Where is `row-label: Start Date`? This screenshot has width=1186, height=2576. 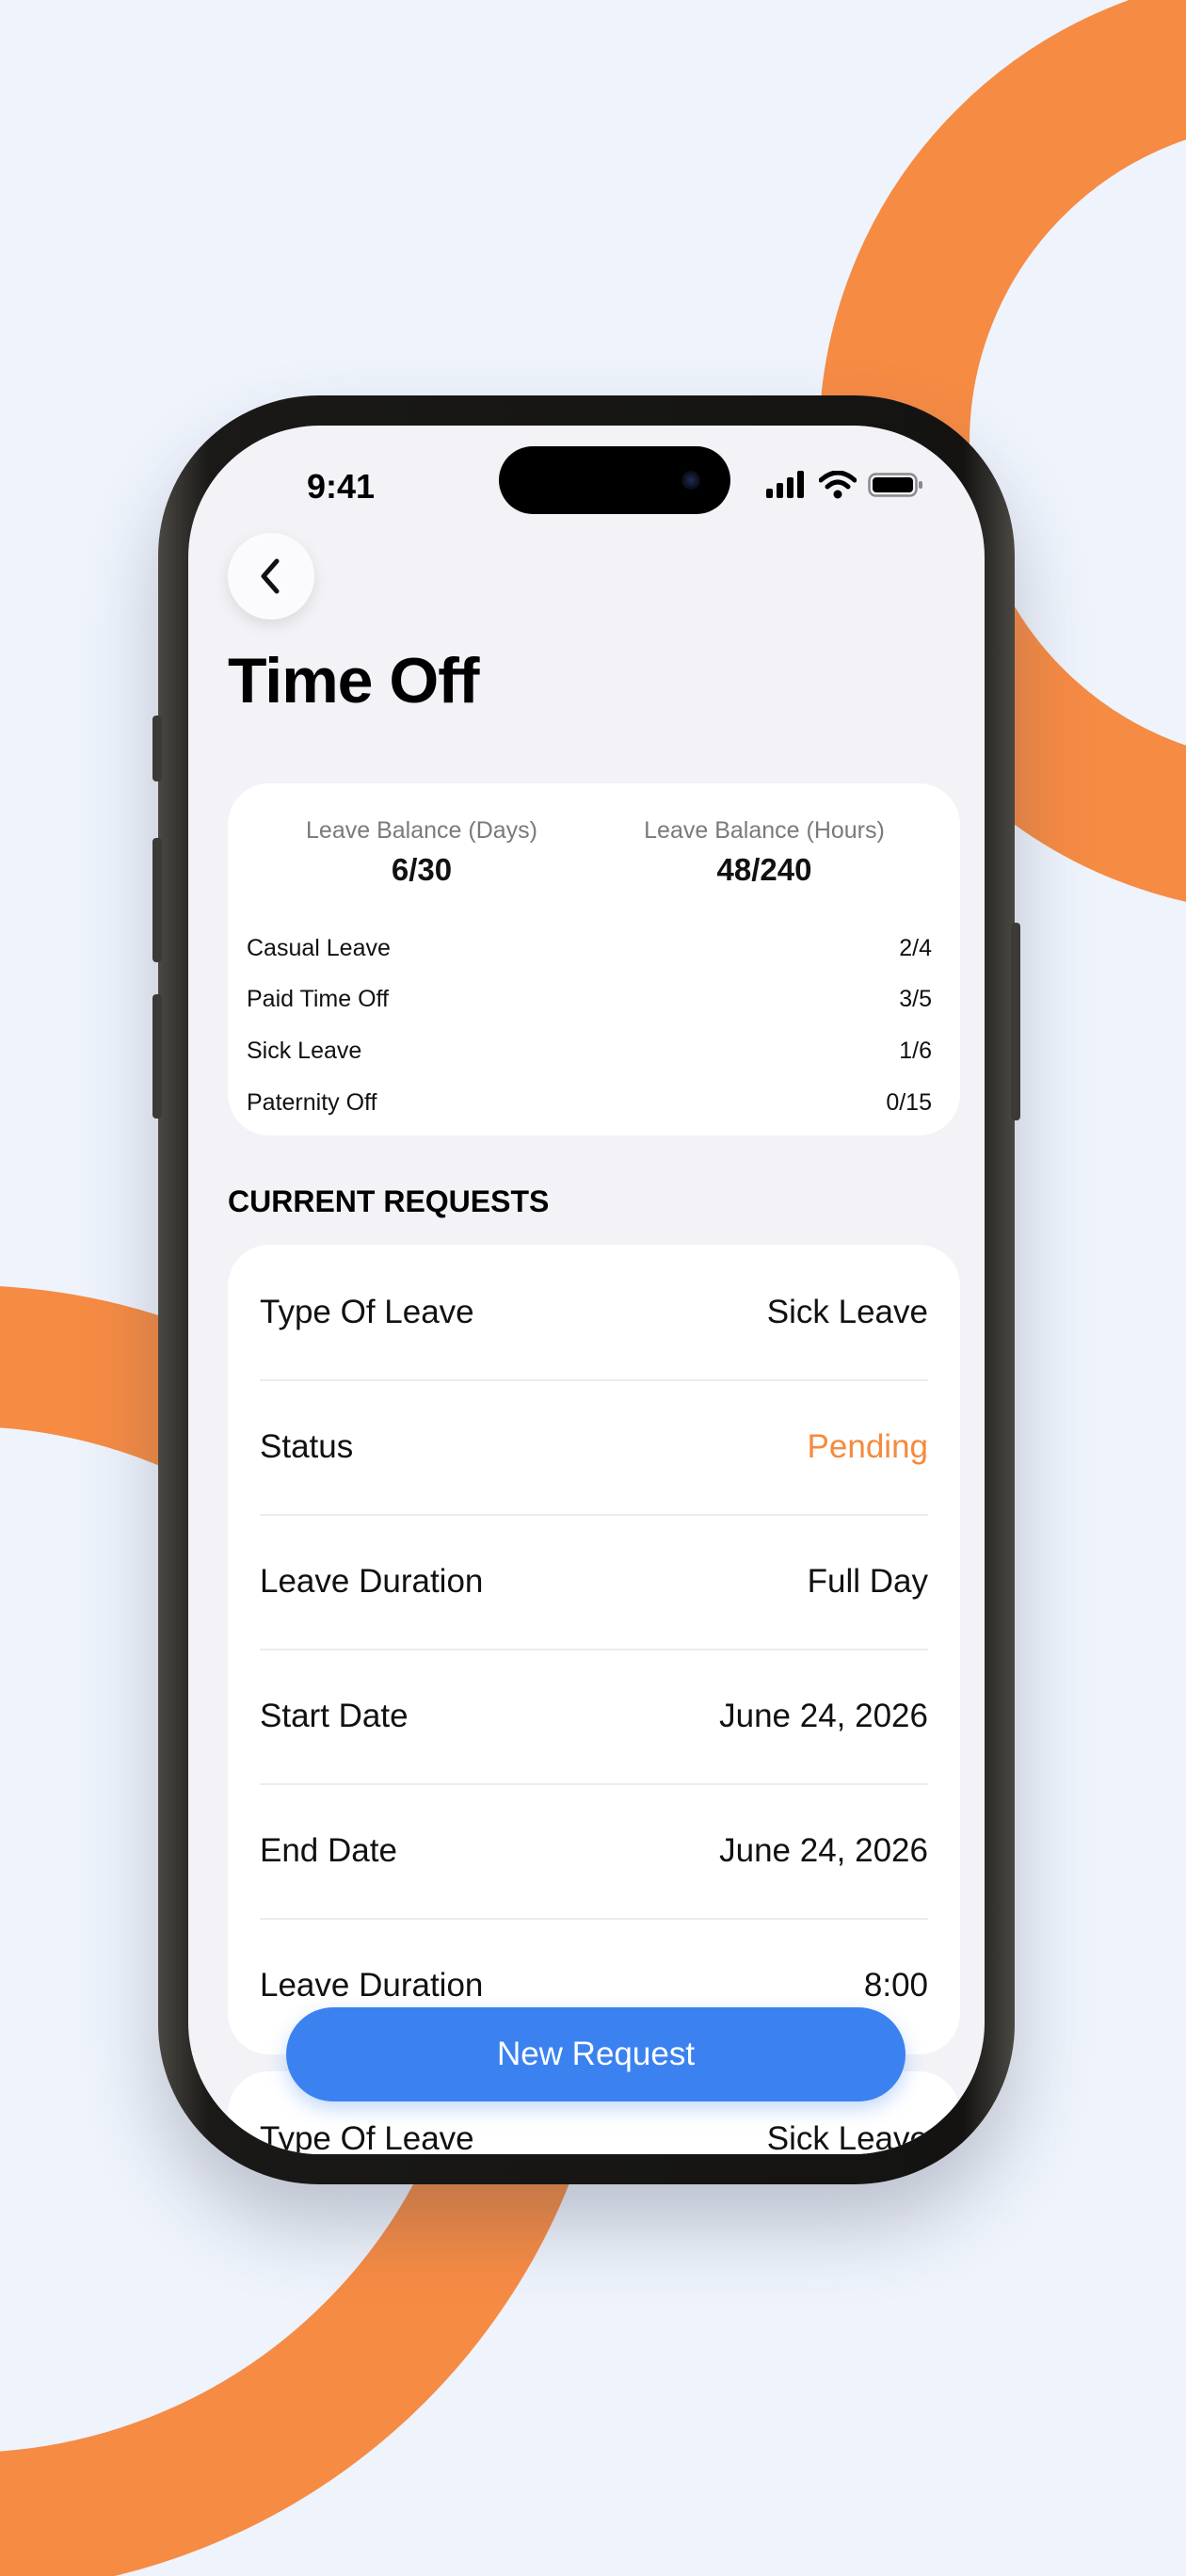
row-label: Start Date is located at coordinates (334, 1715).